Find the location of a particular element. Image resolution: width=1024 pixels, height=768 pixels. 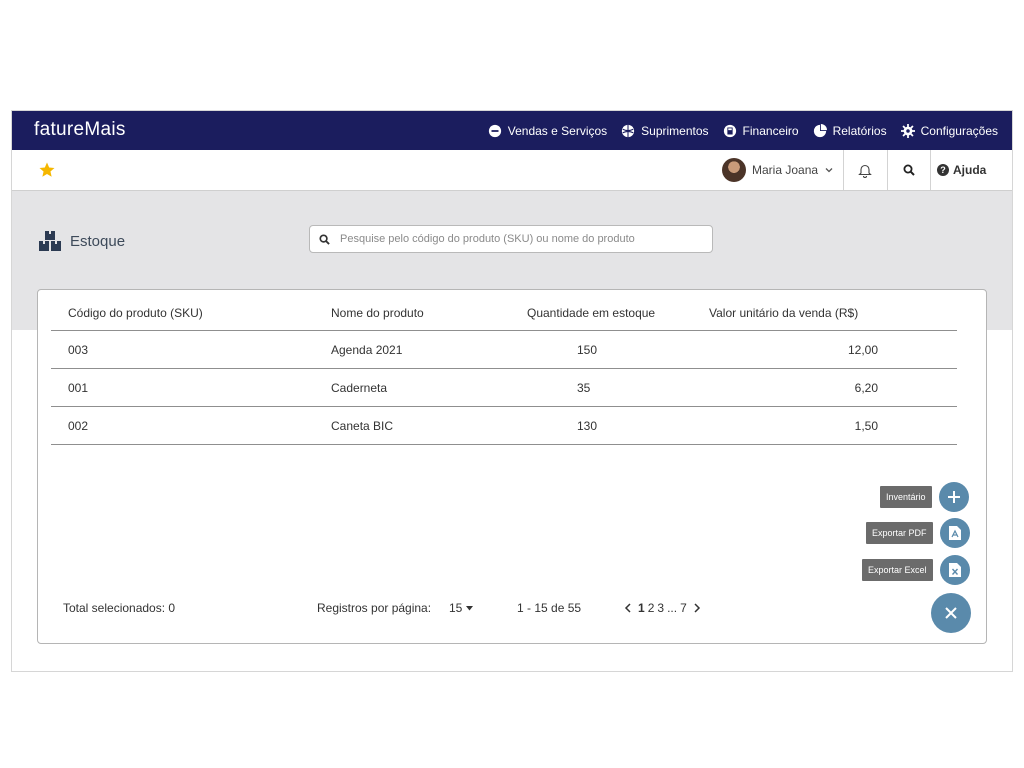

file-excel-icon is located at coordinates (954, 570).